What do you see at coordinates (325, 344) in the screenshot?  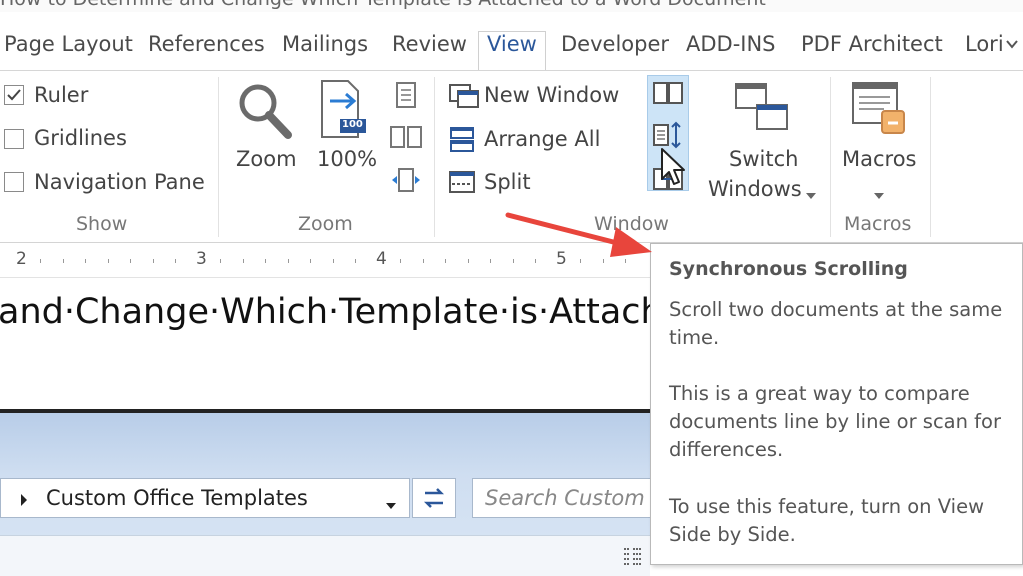 I see `document-page: and·Change·Which·Template·is·Attach` at bounding box center [325, 344].